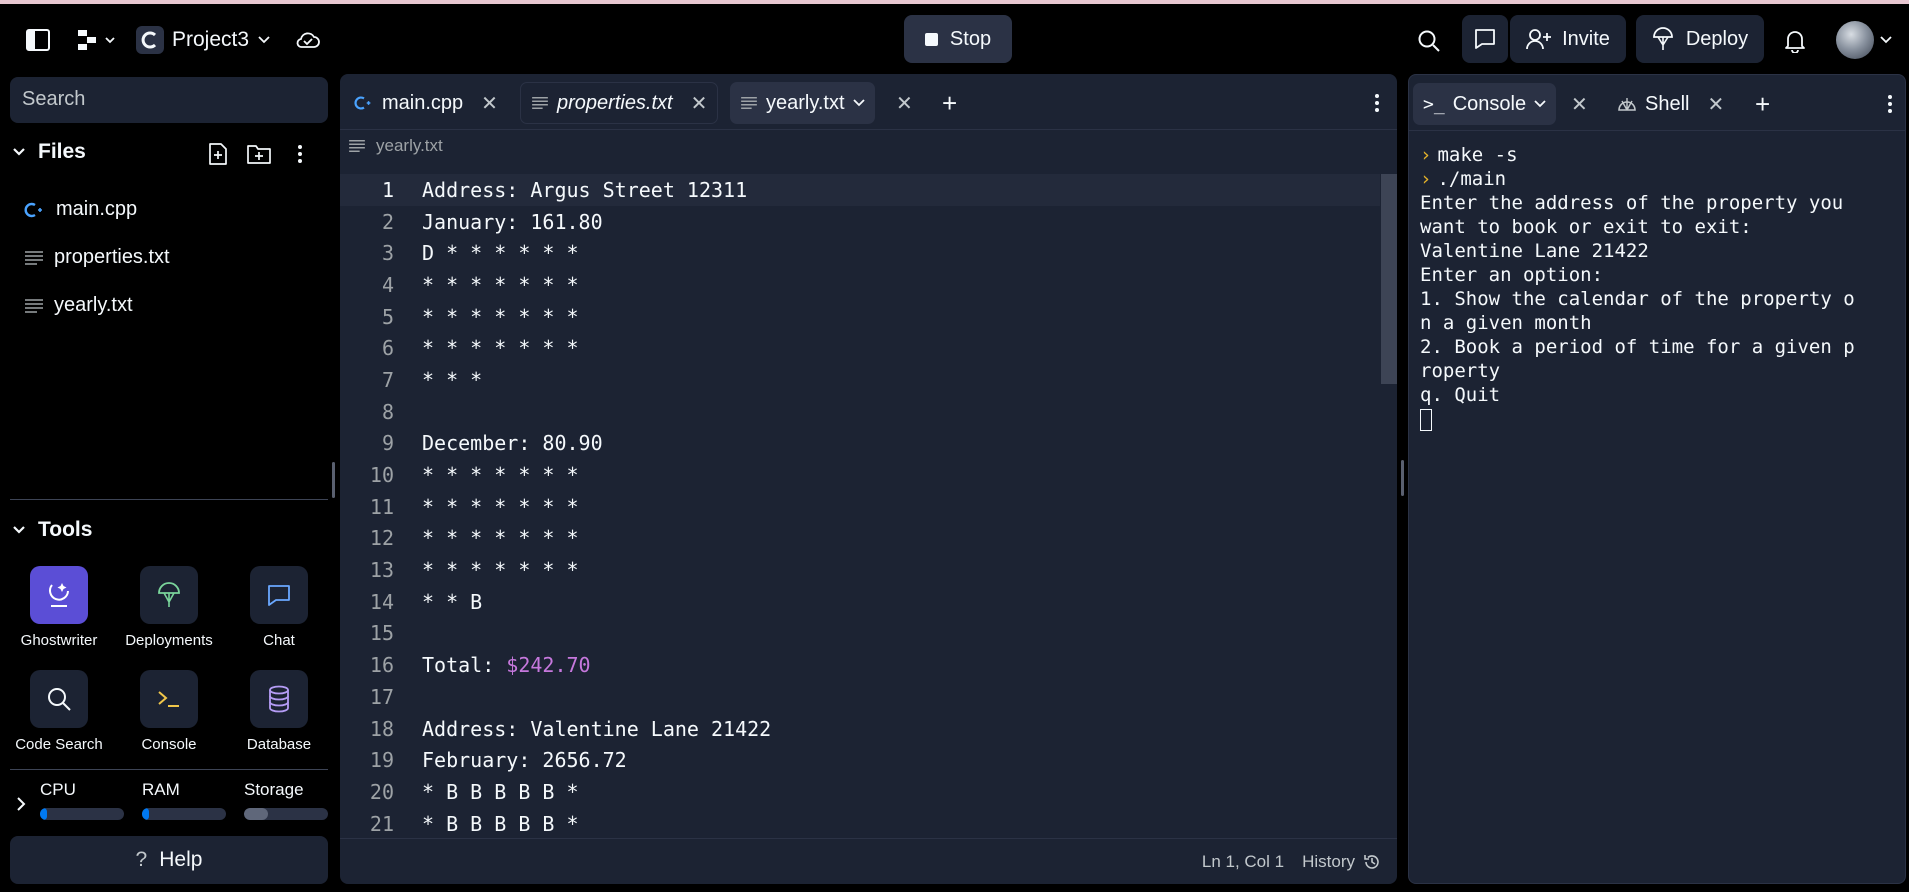  What do you see at coordinates (1795, 41) in the screenshot?
I see `notifications-bell-icon` at bounding box center [1795, 41].